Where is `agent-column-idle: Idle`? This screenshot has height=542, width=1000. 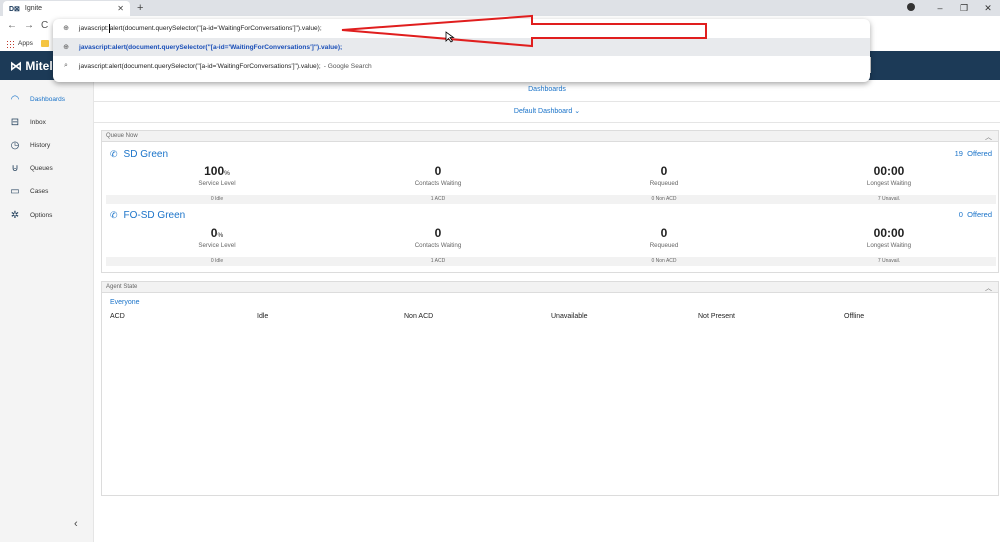 agent-column-idle: Idle is located at coordinates (263, 316).